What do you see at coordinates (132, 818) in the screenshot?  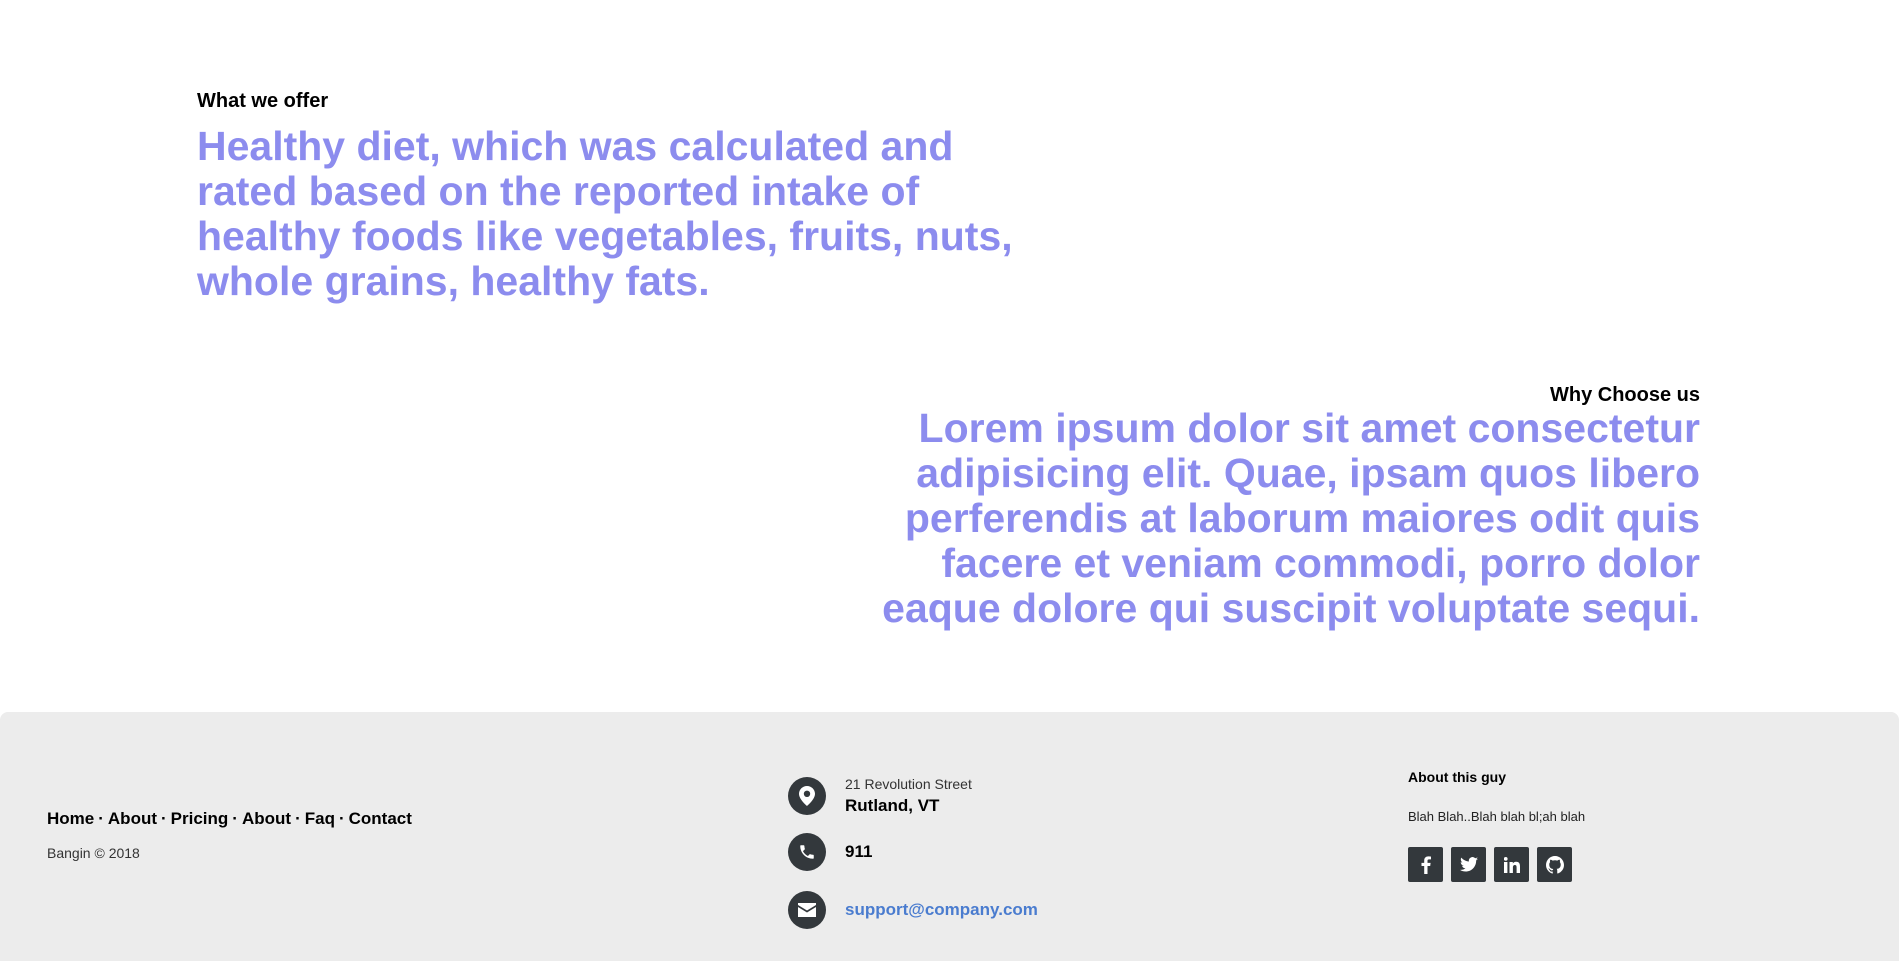 I see `footer-link-about: About` at bounding box center [132, 818].